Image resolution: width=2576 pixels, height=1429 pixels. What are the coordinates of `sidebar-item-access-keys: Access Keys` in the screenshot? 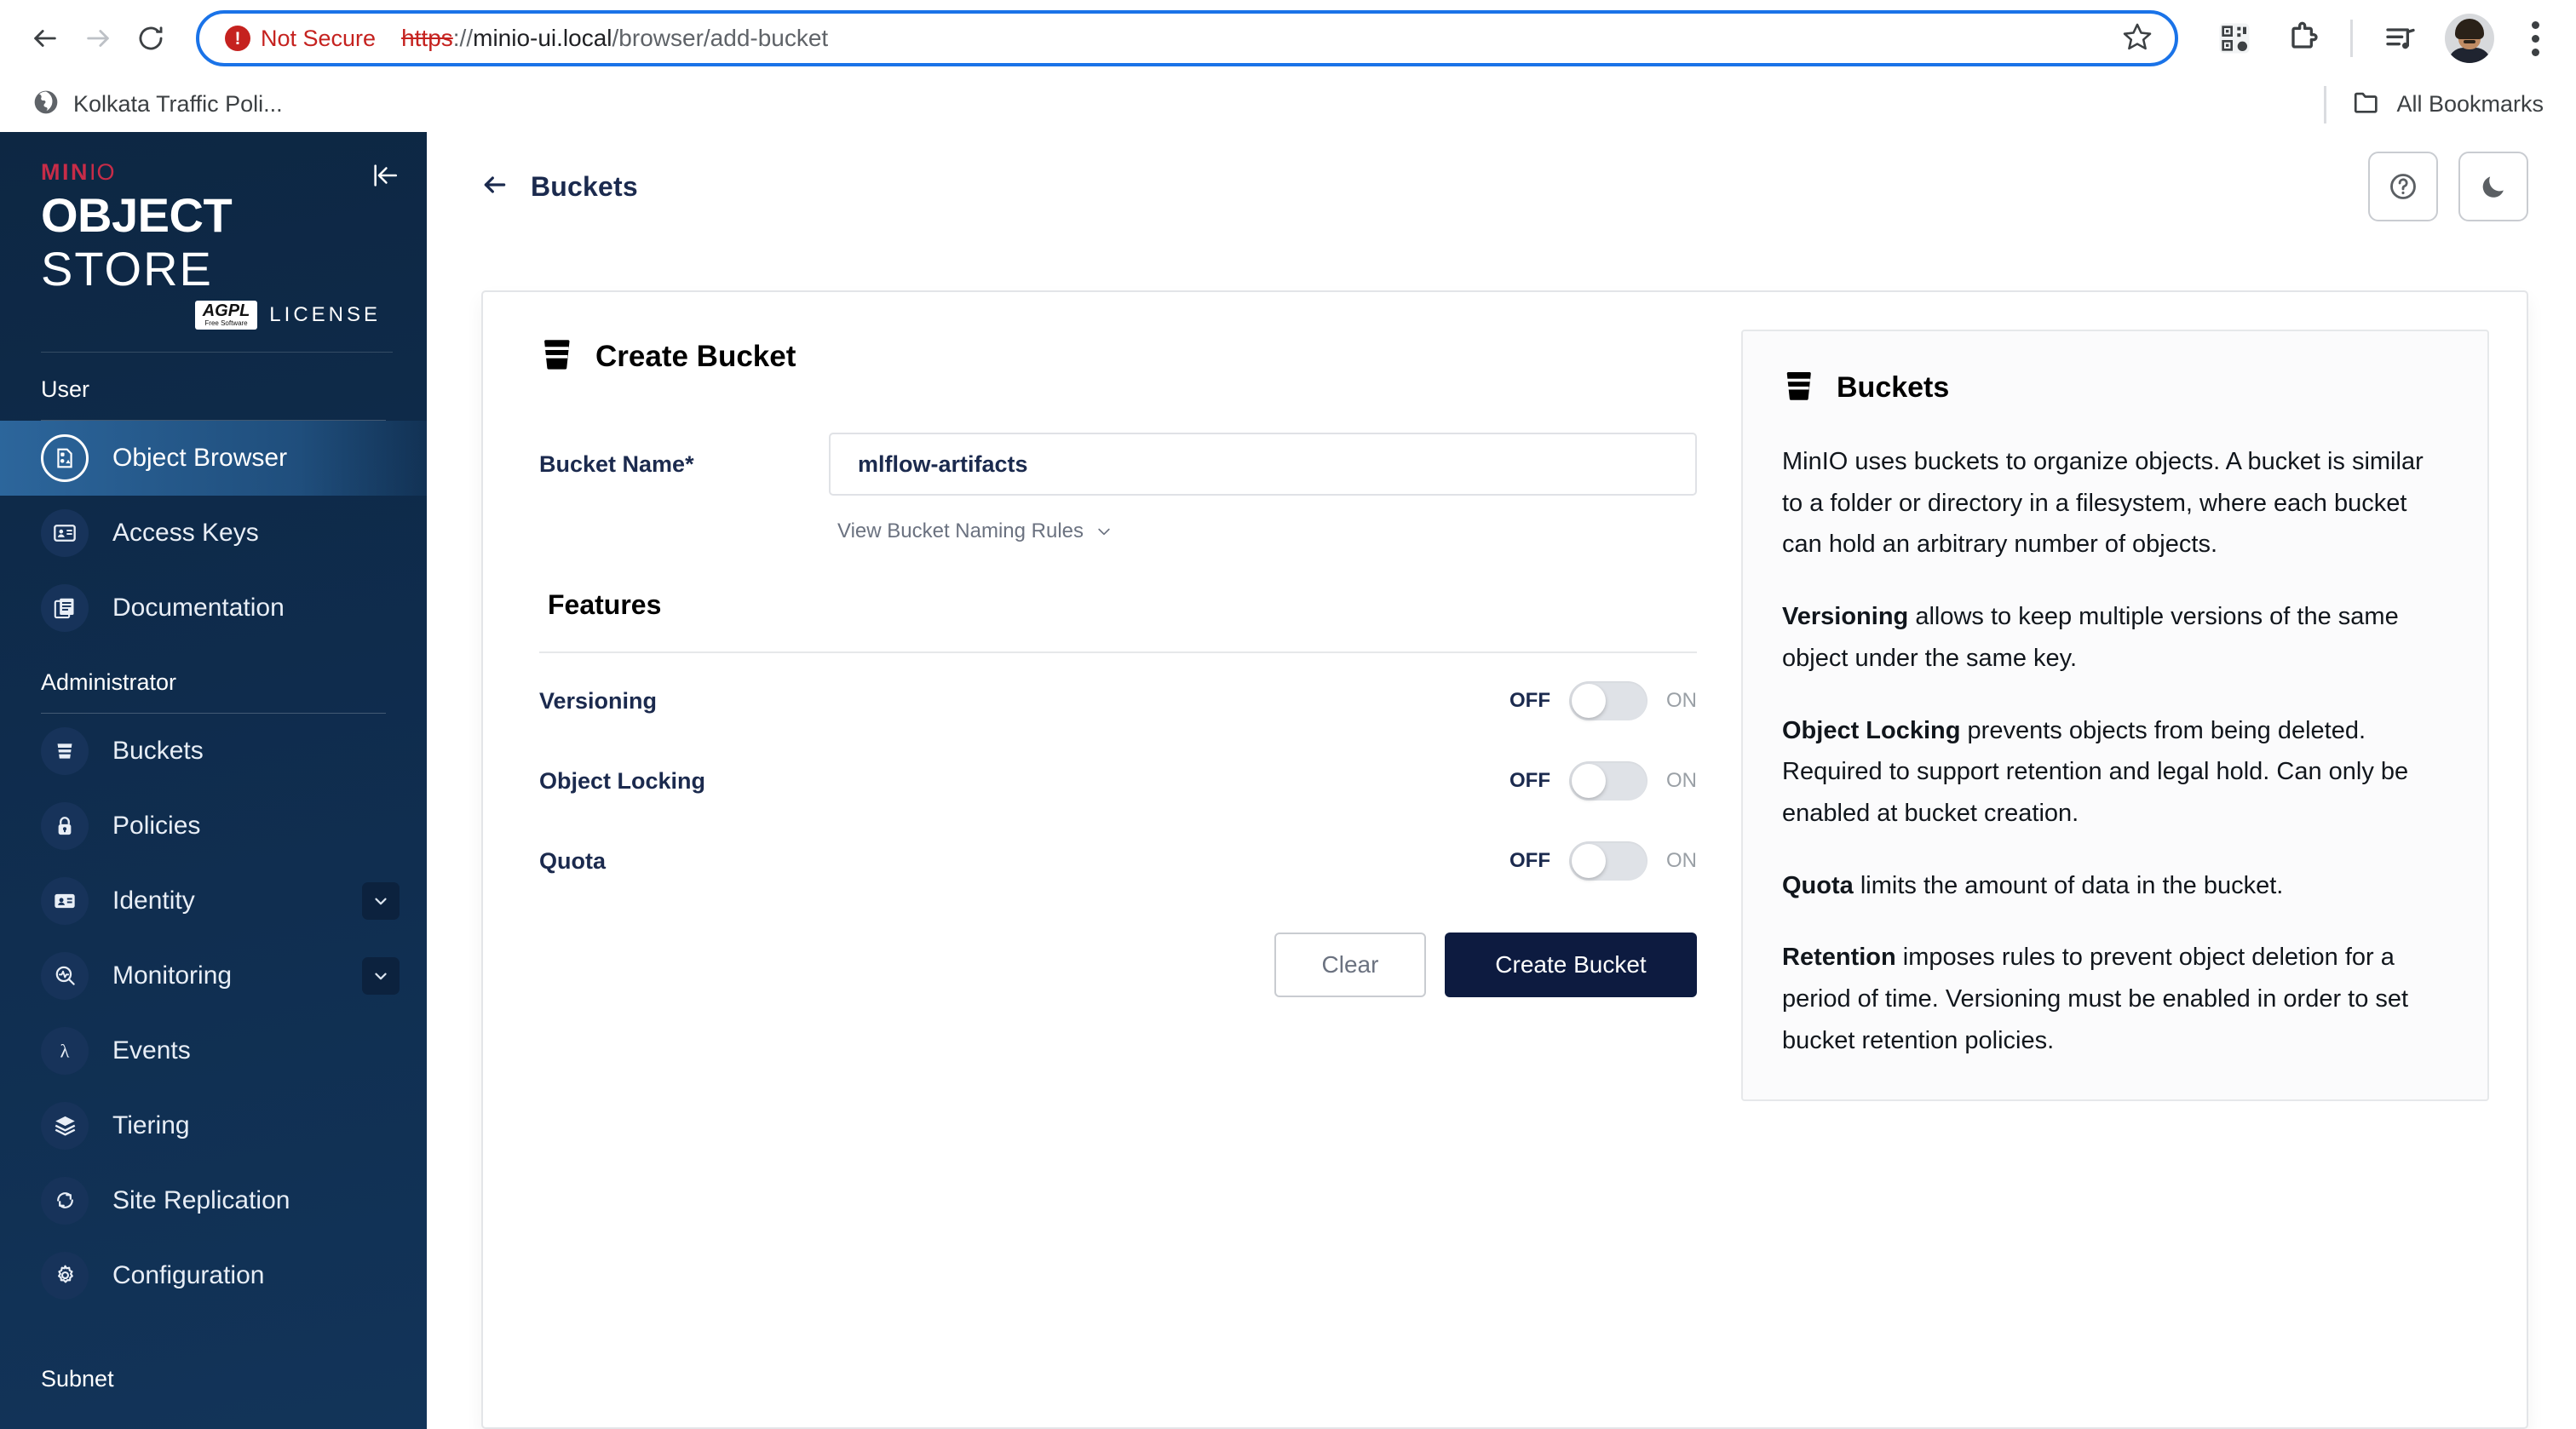 It's located at (214, 534).